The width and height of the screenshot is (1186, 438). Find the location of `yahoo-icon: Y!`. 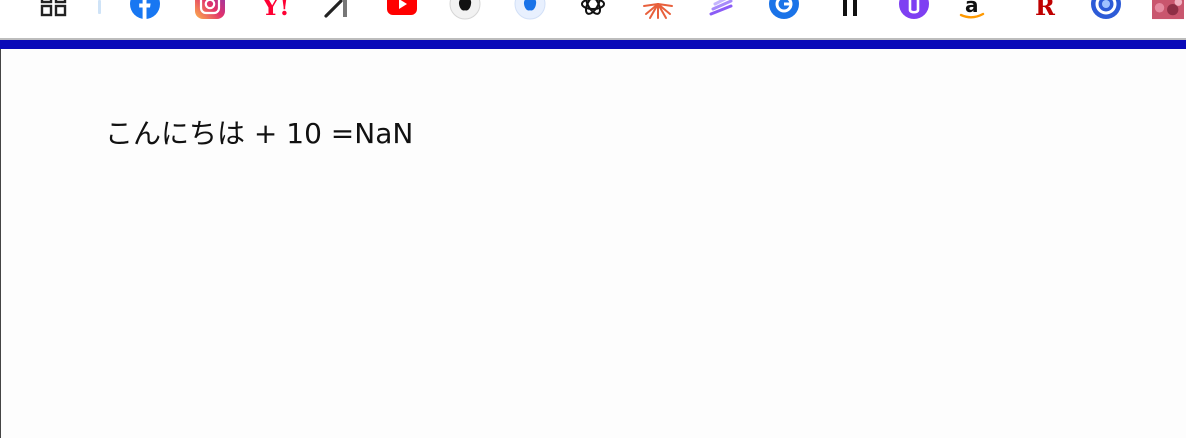

yahoo-icon: Y! is located at coordinates (272, 10).